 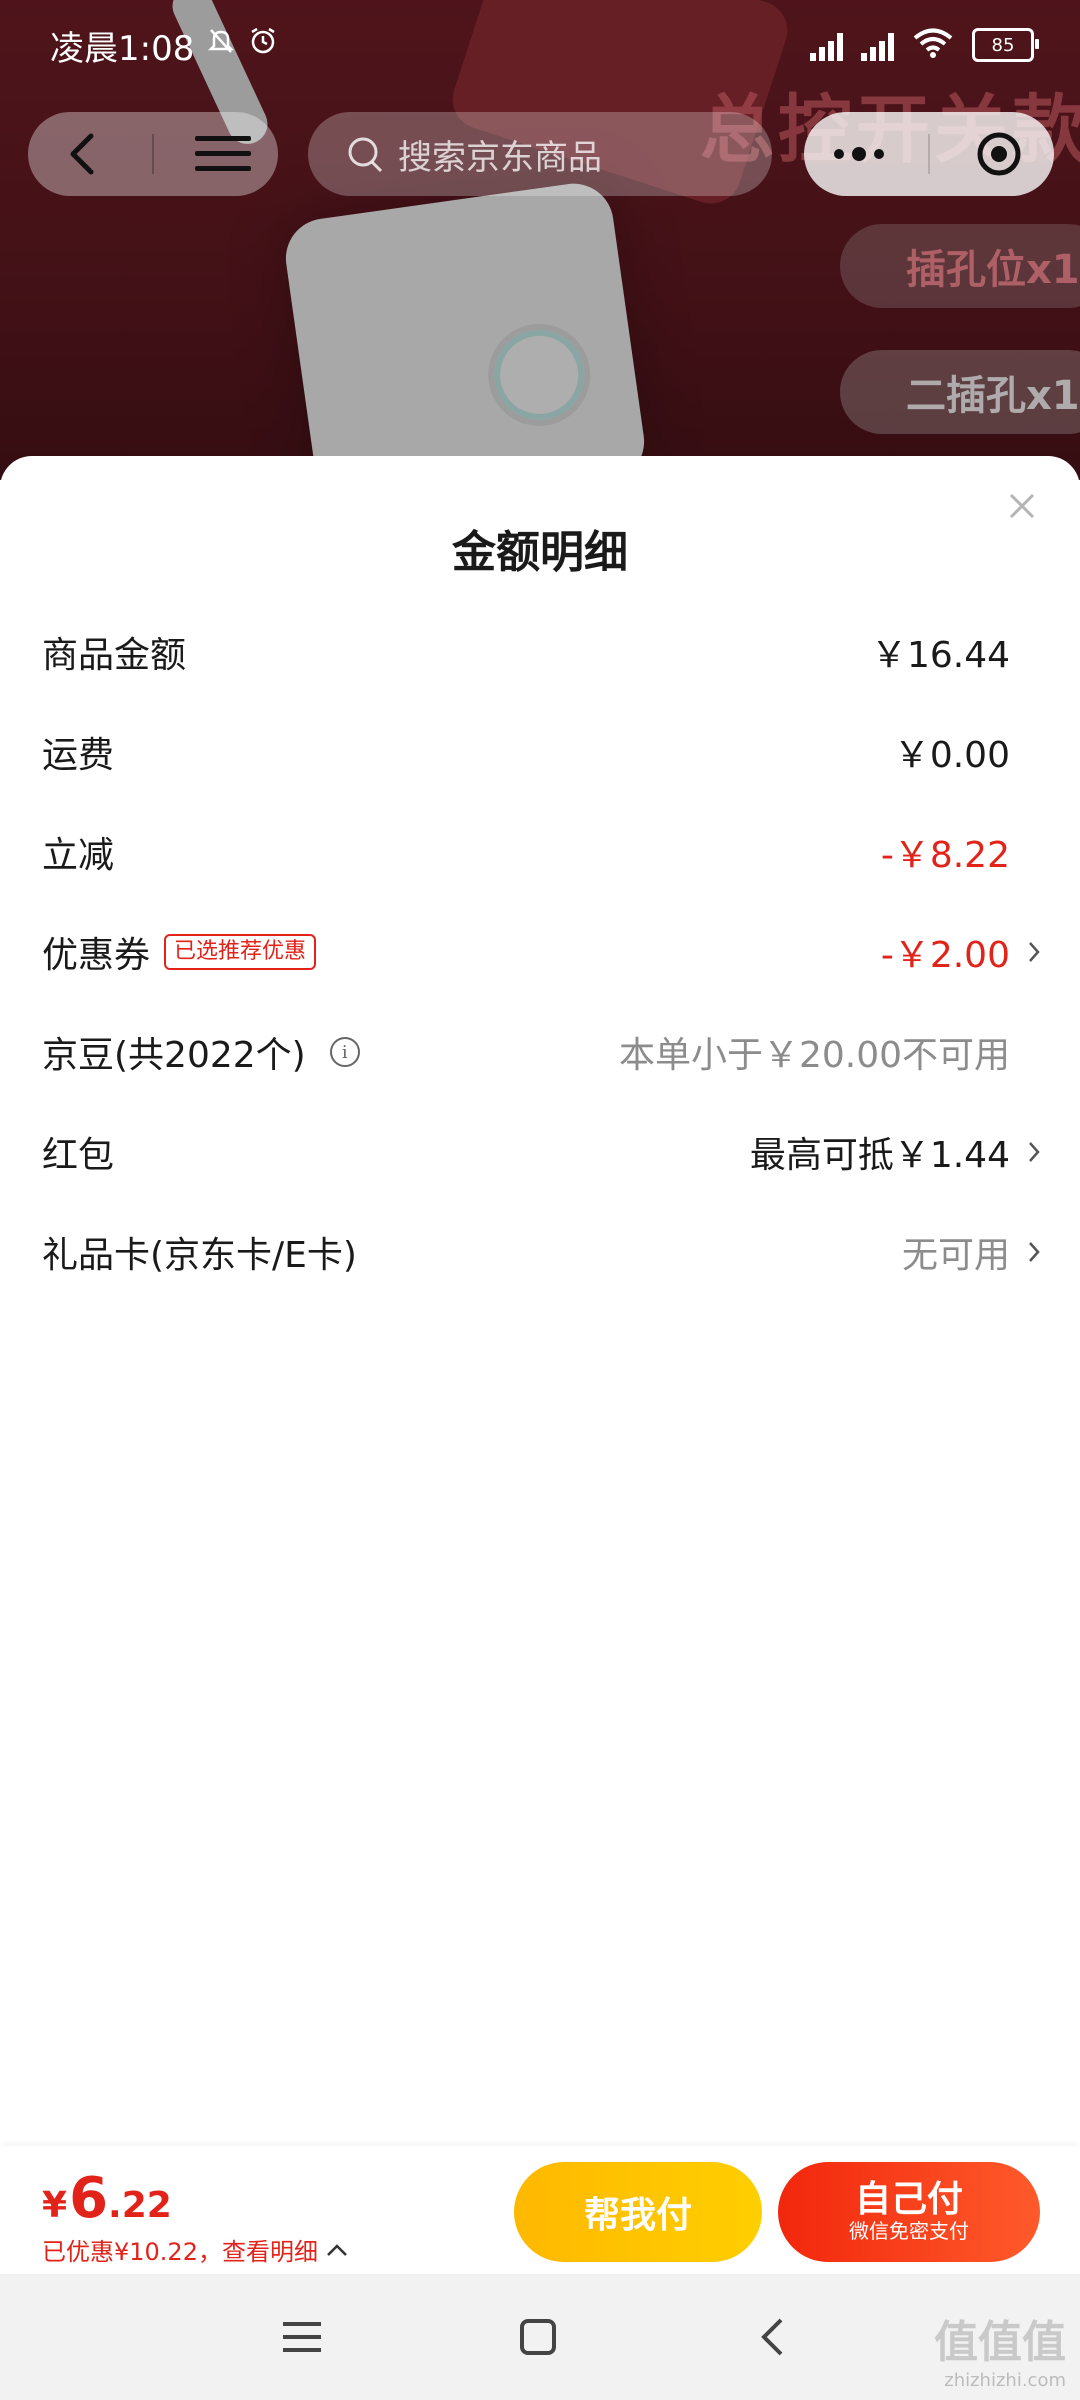 I want to click on back-button, so click(x=83, y=154).